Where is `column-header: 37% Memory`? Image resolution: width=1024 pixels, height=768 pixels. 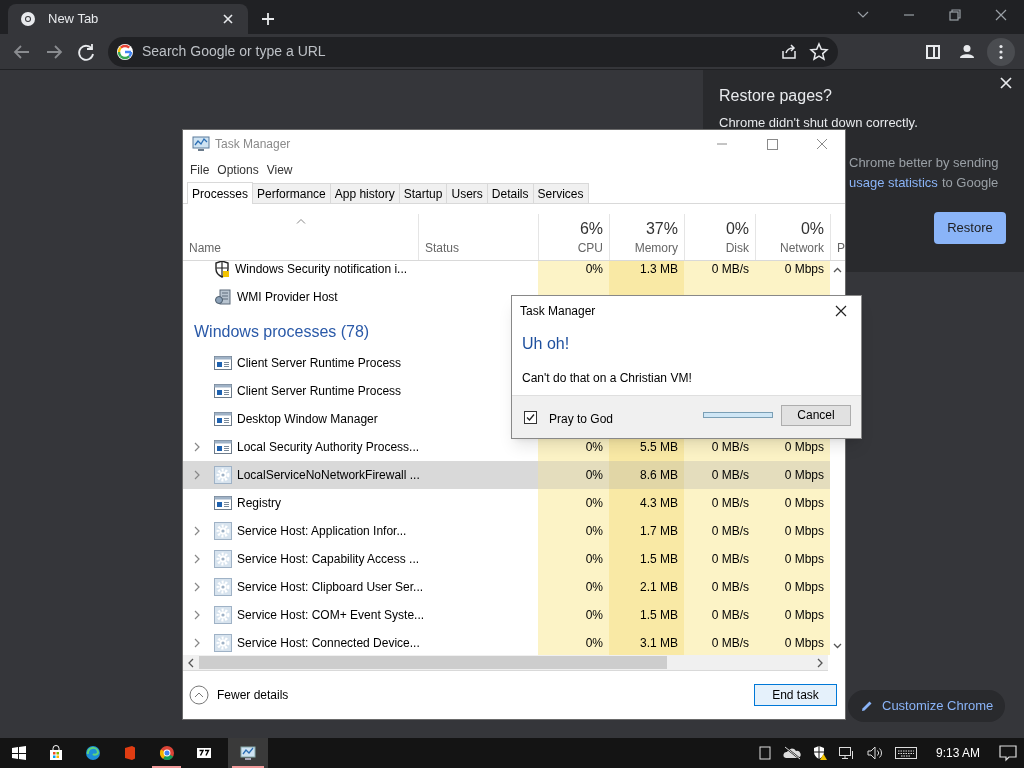 column-header: 37% Memory is located at coordinates (646, 237).